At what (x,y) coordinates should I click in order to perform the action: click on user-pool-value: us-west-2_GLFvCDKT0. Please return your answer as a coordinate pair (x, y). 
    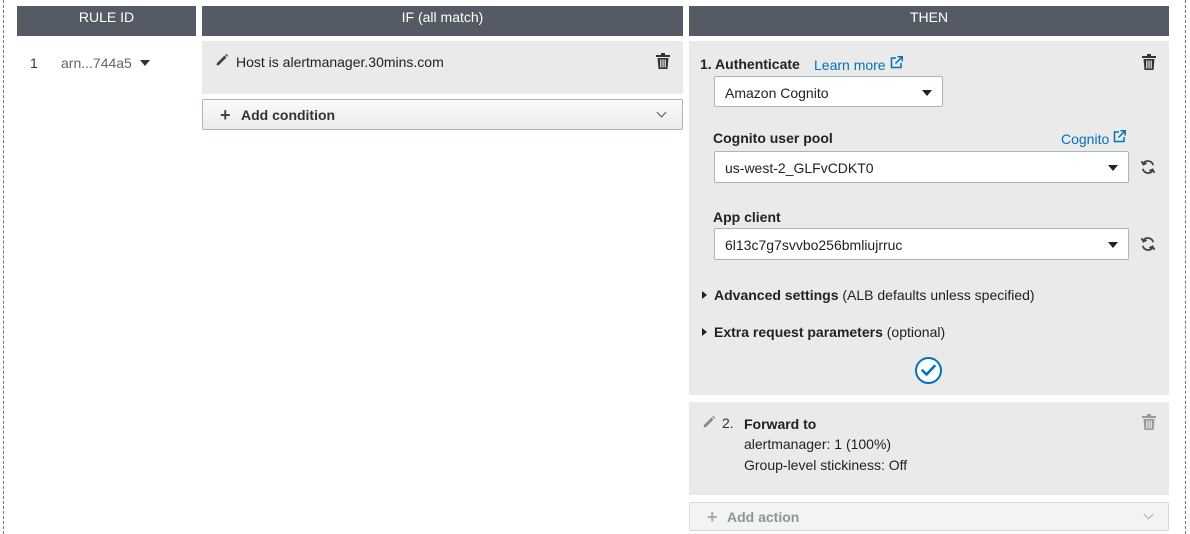
    Looking at the image, I should click on (799, 168).